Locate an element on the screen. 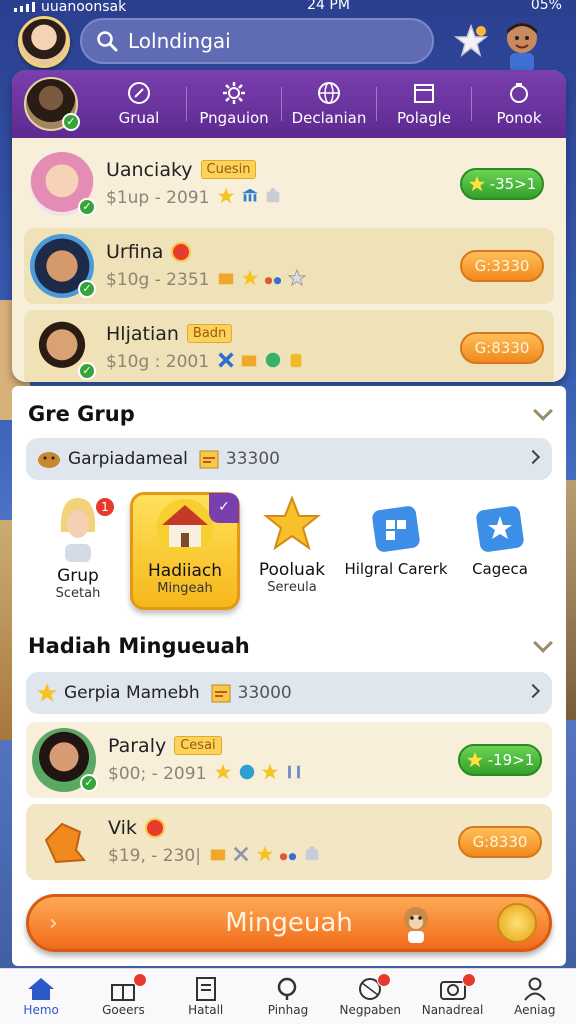  search-icon is located at coordinates (107, 41).